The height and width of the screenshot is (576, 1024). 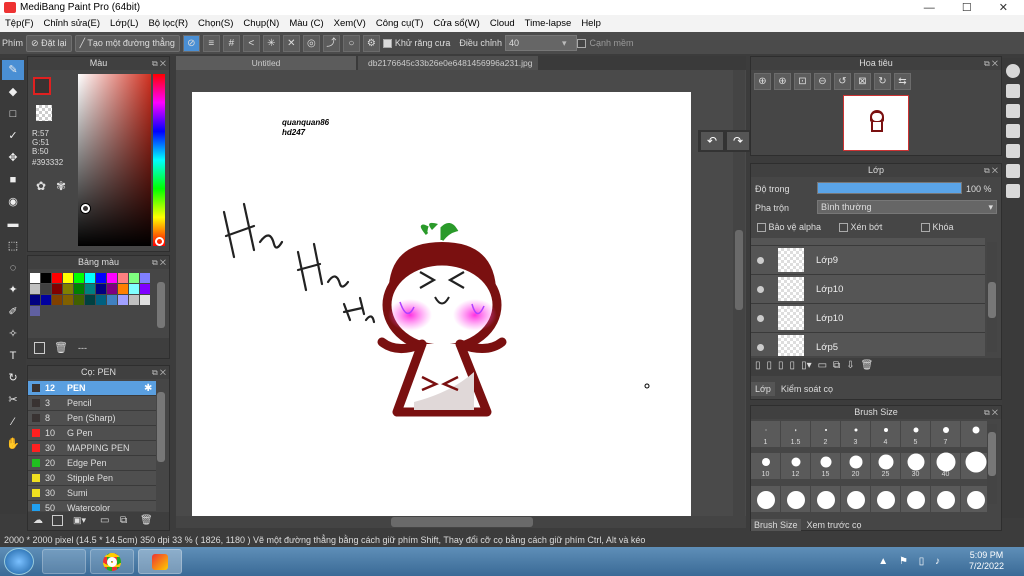 I want to click on adjust-dropdown-icon: ▾, so click(x=564, y=43).